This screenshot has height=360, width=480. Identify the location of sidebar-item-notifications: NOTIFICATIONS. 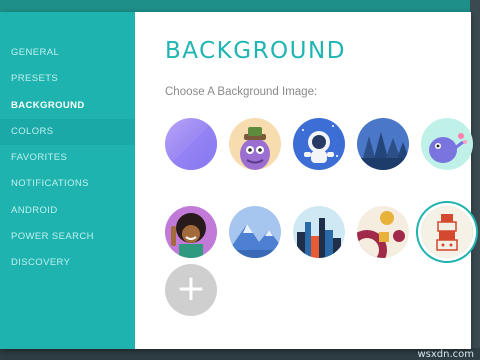
(67, 184).